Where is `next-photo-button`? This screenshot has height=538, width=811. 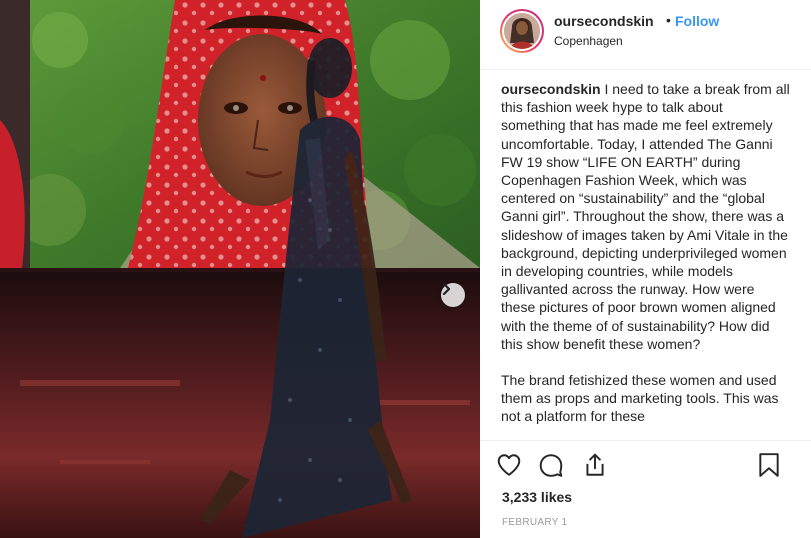
next-photo-button is located at coordinates (453, 295).